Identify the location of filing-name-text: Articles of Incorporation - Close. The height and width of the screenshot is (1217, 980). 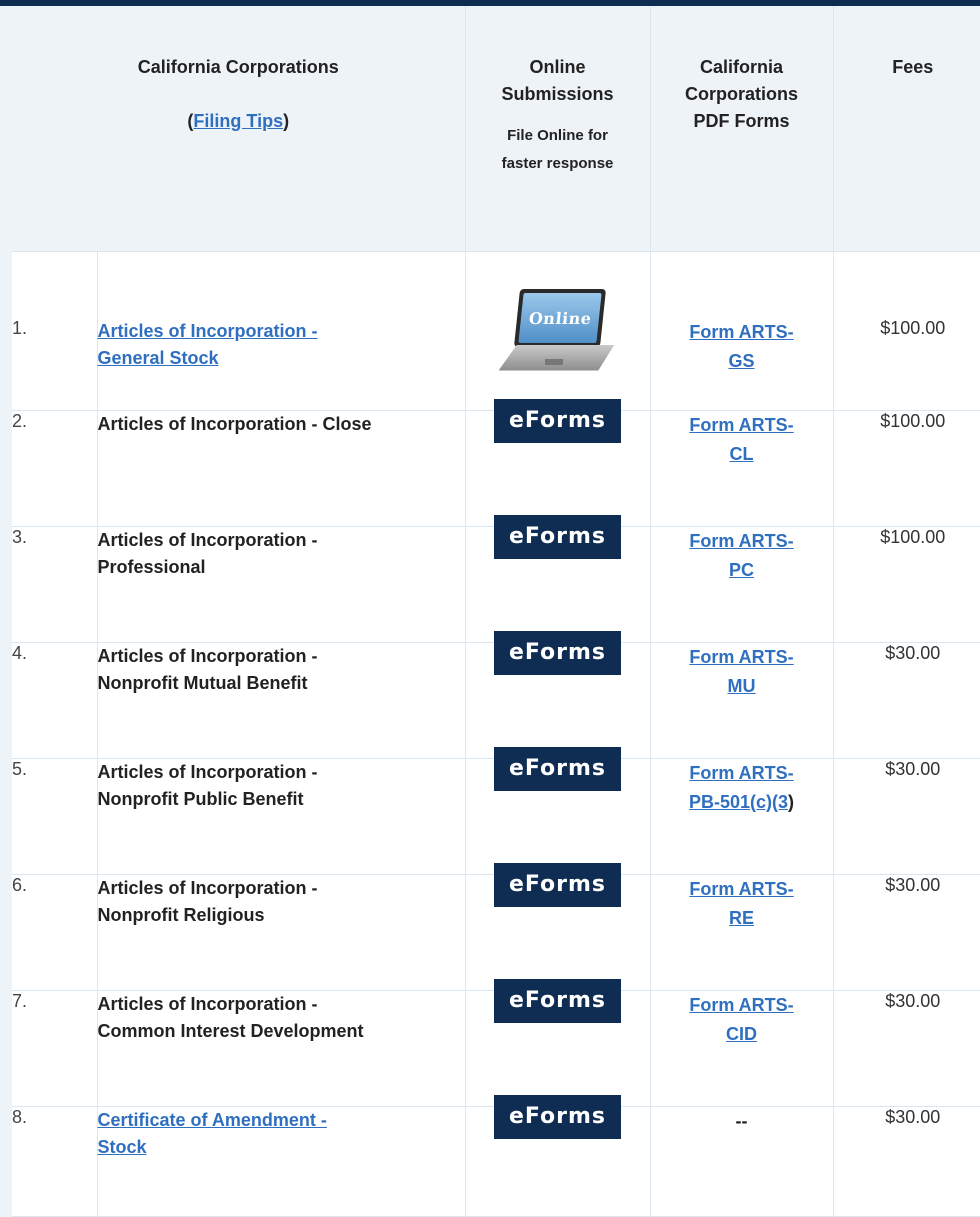
(234, 423).